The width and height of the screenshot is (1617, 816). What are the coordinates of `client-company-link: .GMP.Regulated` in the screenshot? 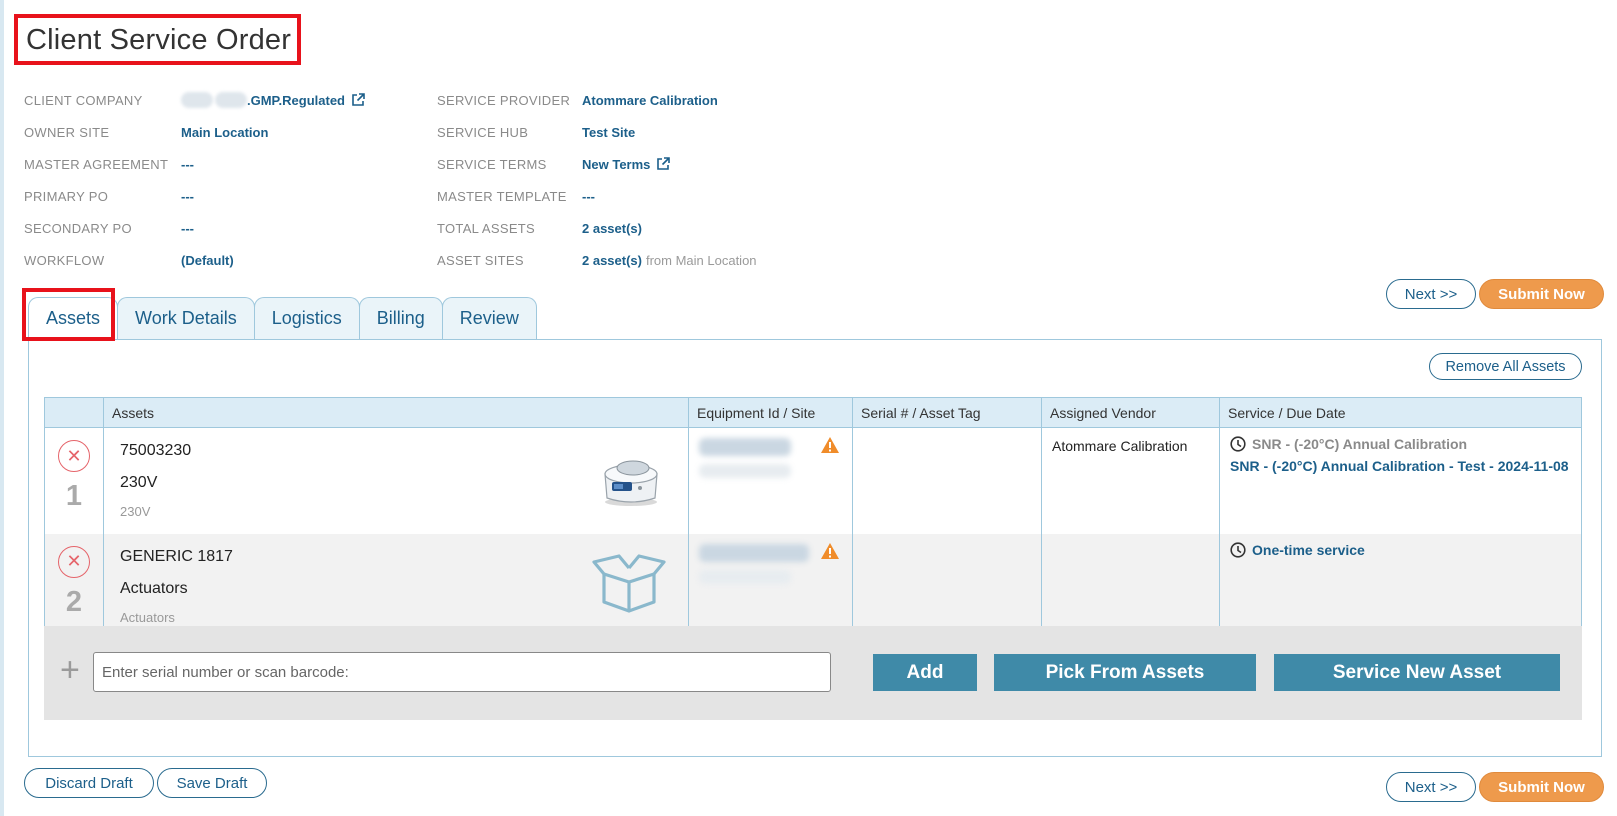 It's located at (273, 100).